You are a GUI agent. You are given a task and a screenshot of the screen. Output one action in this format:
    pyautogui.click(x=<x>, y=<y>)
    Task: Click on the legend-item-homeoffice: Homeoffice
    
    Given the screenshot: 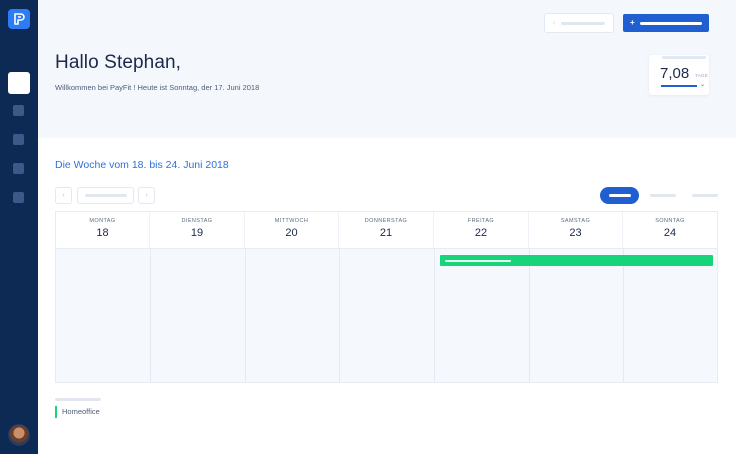 What is the action you would take?
    pyautogui.click(x=77, y=411)
    